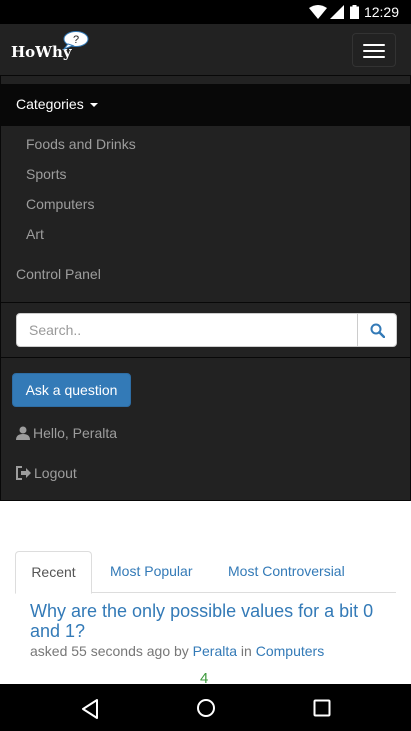 This screenshot has height=731, width=411. I want to click on tab-most-popular: Most Popular, so click(151, 572).